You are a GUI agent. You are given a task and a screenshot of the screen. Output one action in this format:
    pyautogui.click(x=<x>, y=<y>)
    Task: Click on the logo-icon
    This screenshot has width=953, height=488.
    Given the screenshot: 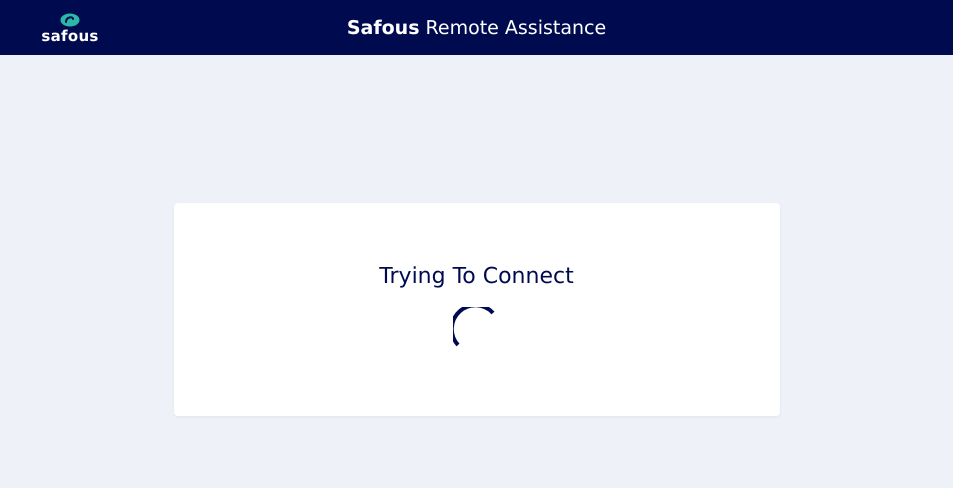 What is the action you would take?
    pyautogui.click(x=70, y=20)
    